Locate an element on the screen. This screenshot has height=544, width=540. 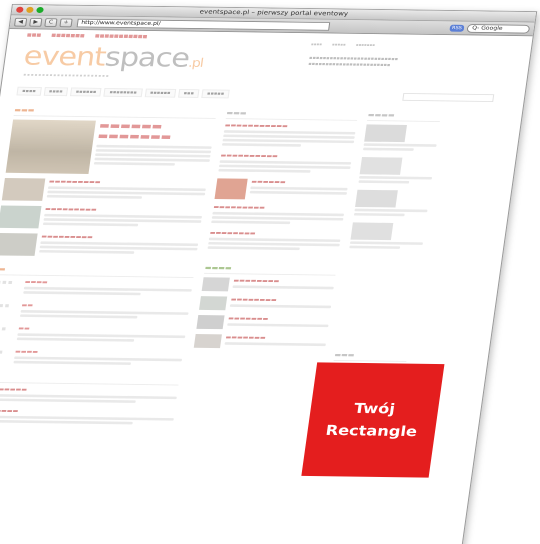
forward-button: ▶ is located at coordinates (36, 22).